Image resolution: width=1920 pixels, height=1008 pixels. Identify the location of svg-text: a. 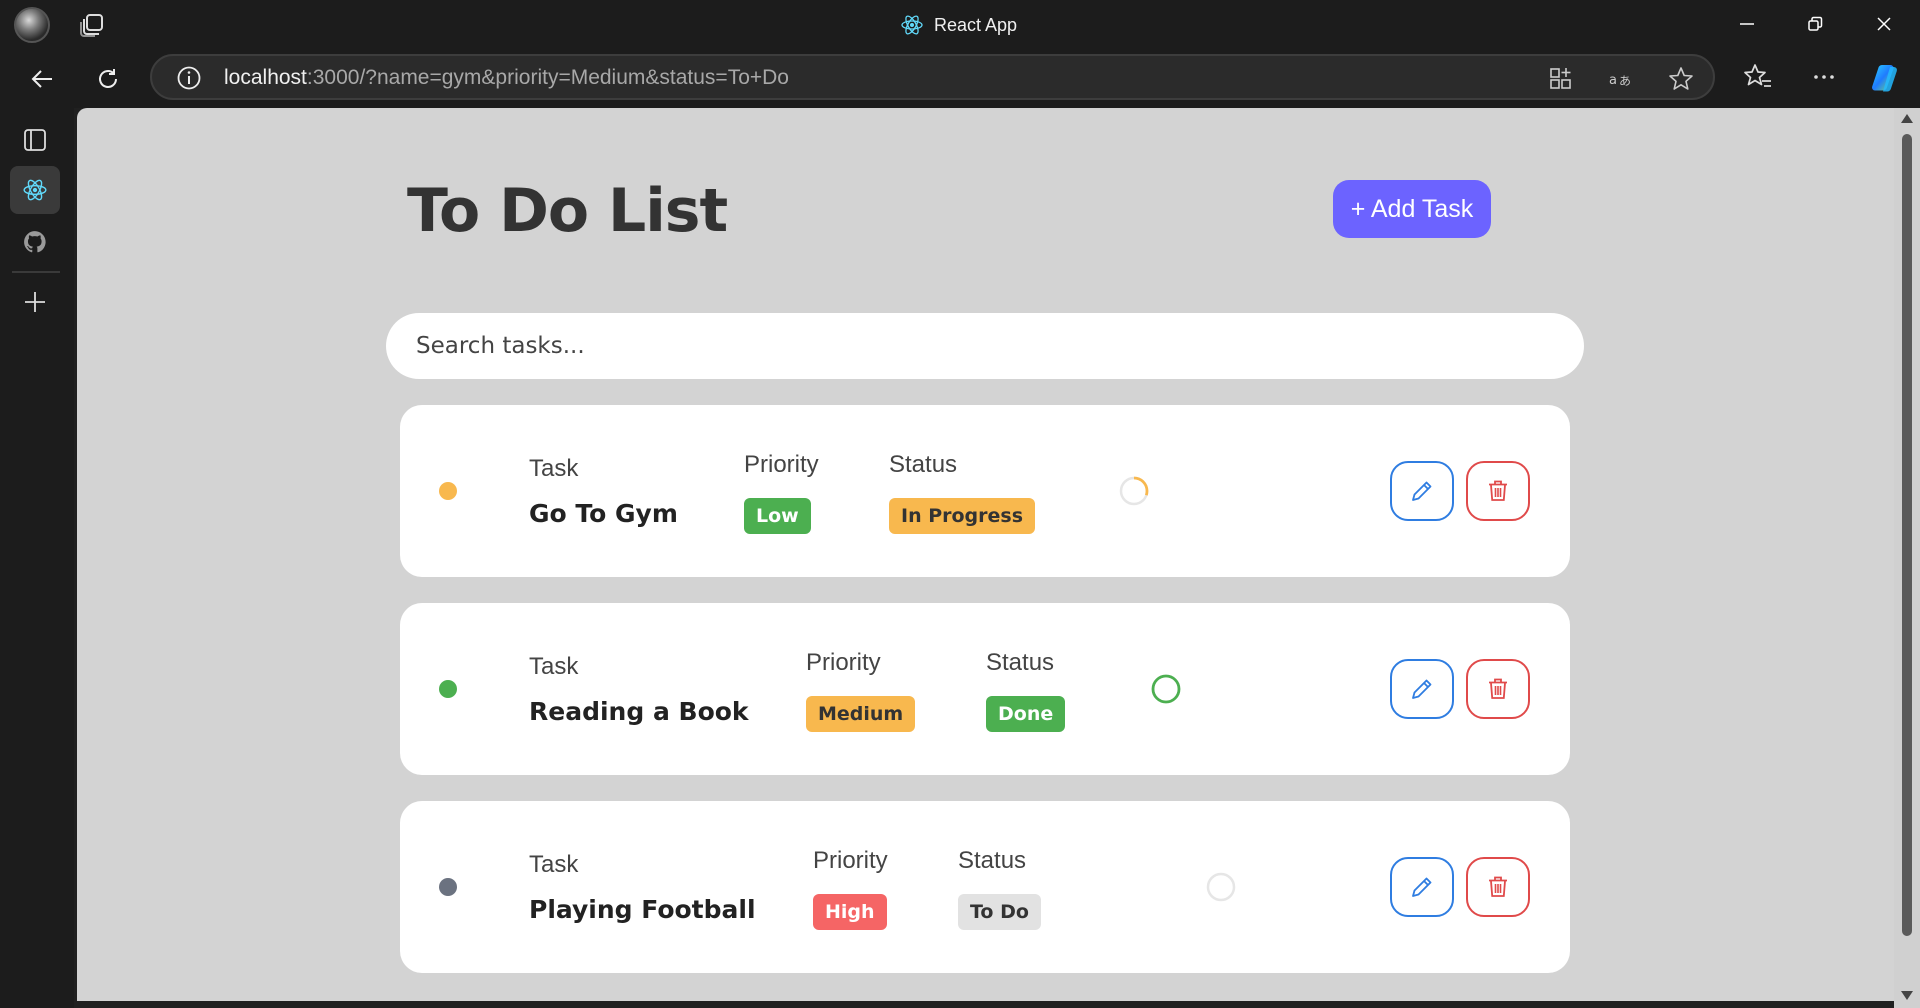
(1613, 80).